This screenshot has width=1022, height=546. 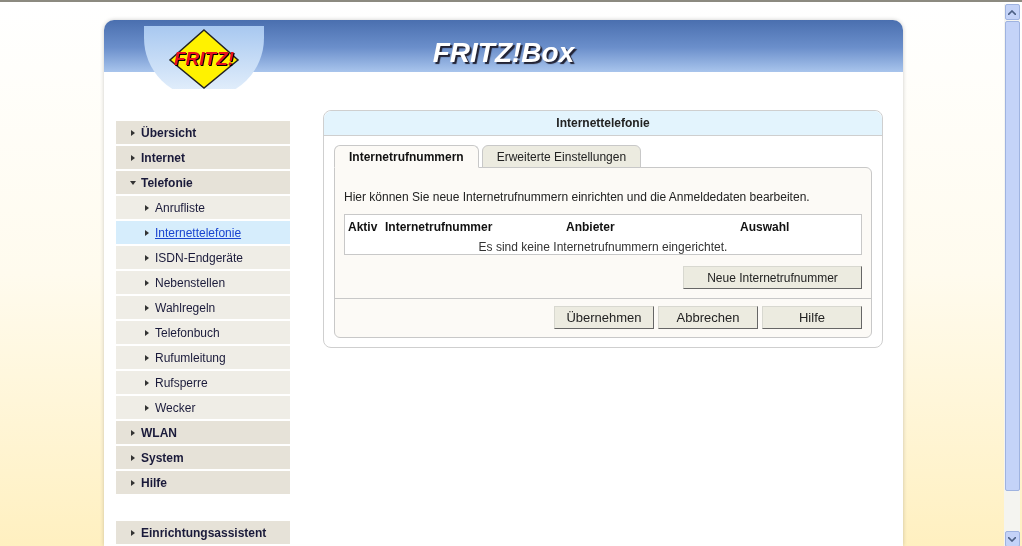 I want to click on menu-item: Übersicht, so click(x=203, y=132).